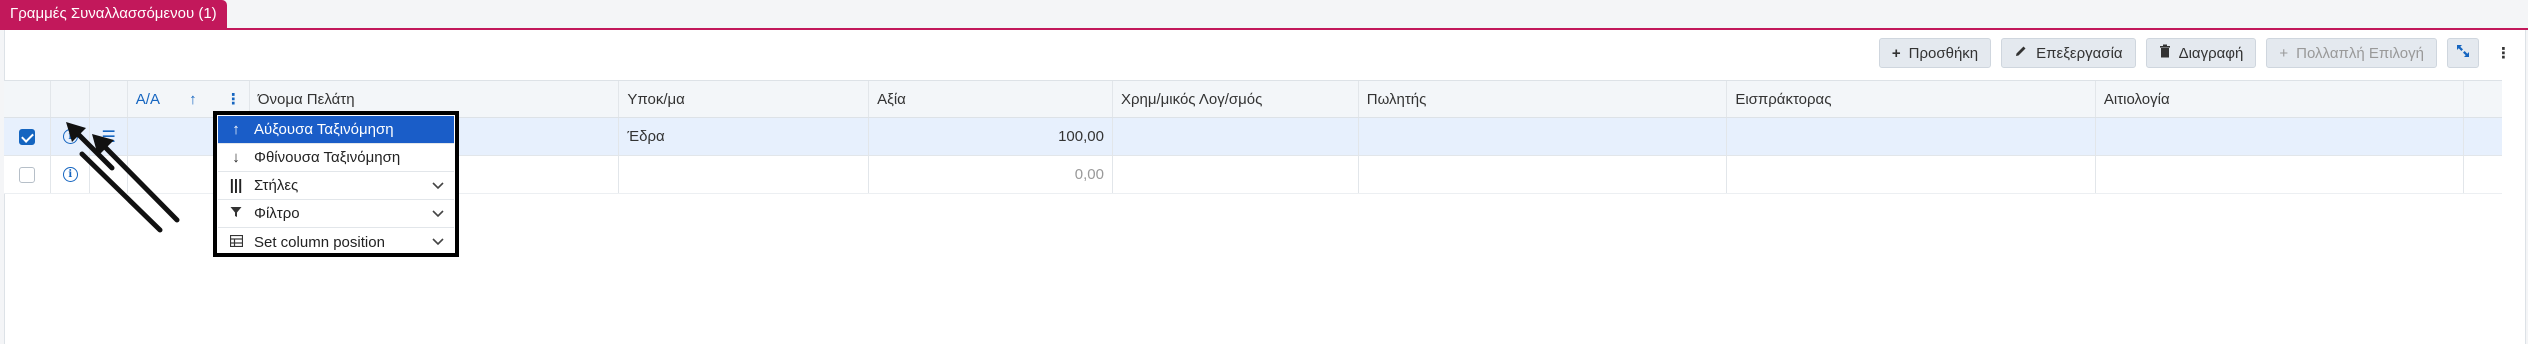  What do you see at coordinates (1081, 136) in the screenshot?
I see `row-value: 100,00` at bounding box center [1081, 136].